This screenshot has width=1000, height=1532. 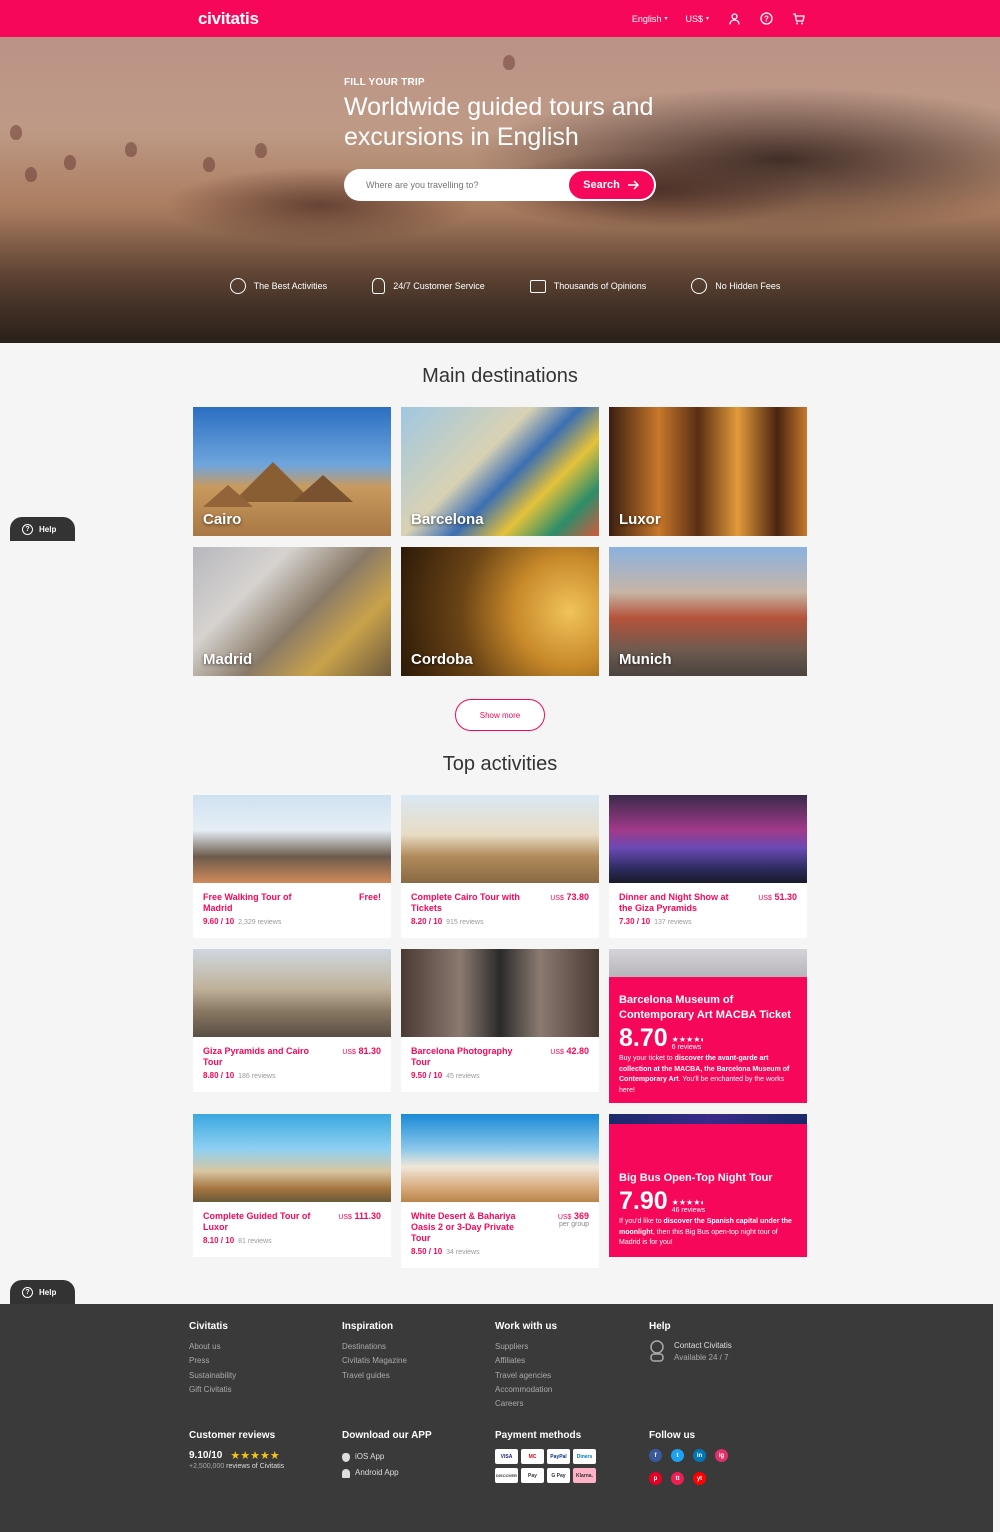 What do you see at coordinates (526, 1361) in the screenshot?
I see `footer-link: Affiliates` at bounding box center [526, 1361].